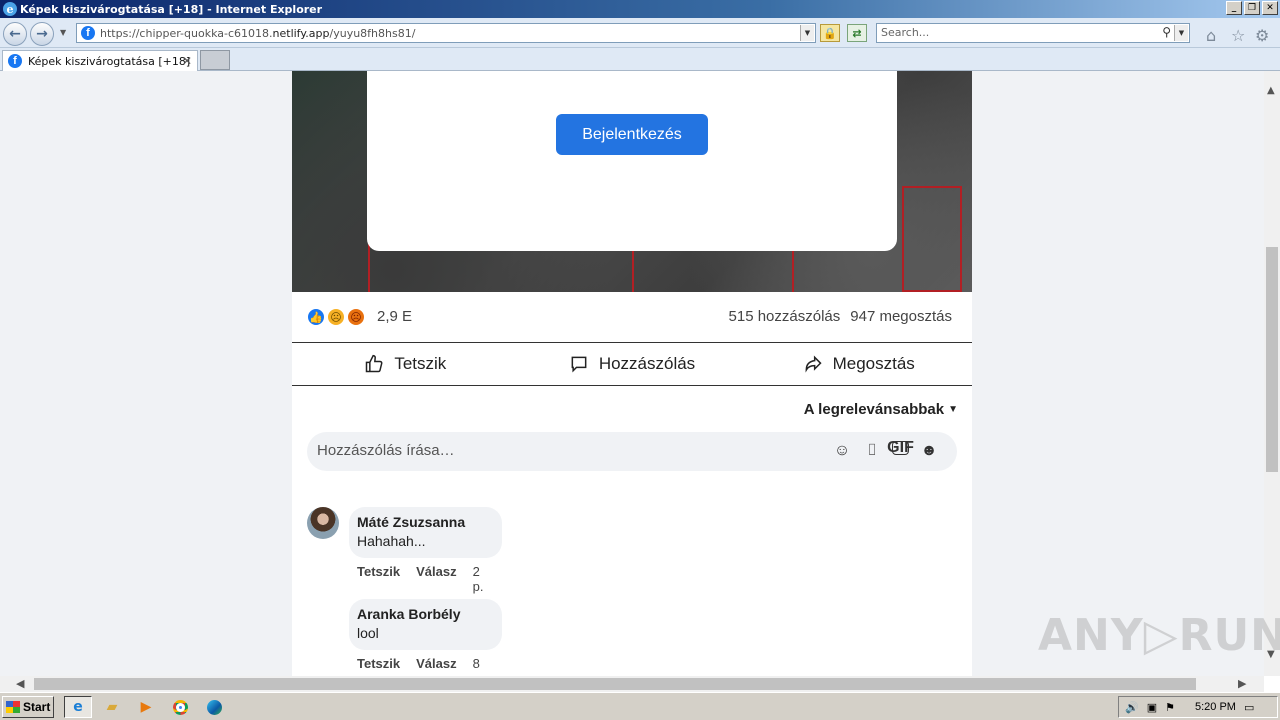 This screenshot has width=1280, height=720. I want to click on comment-time: 8 p., so click(478, 666).